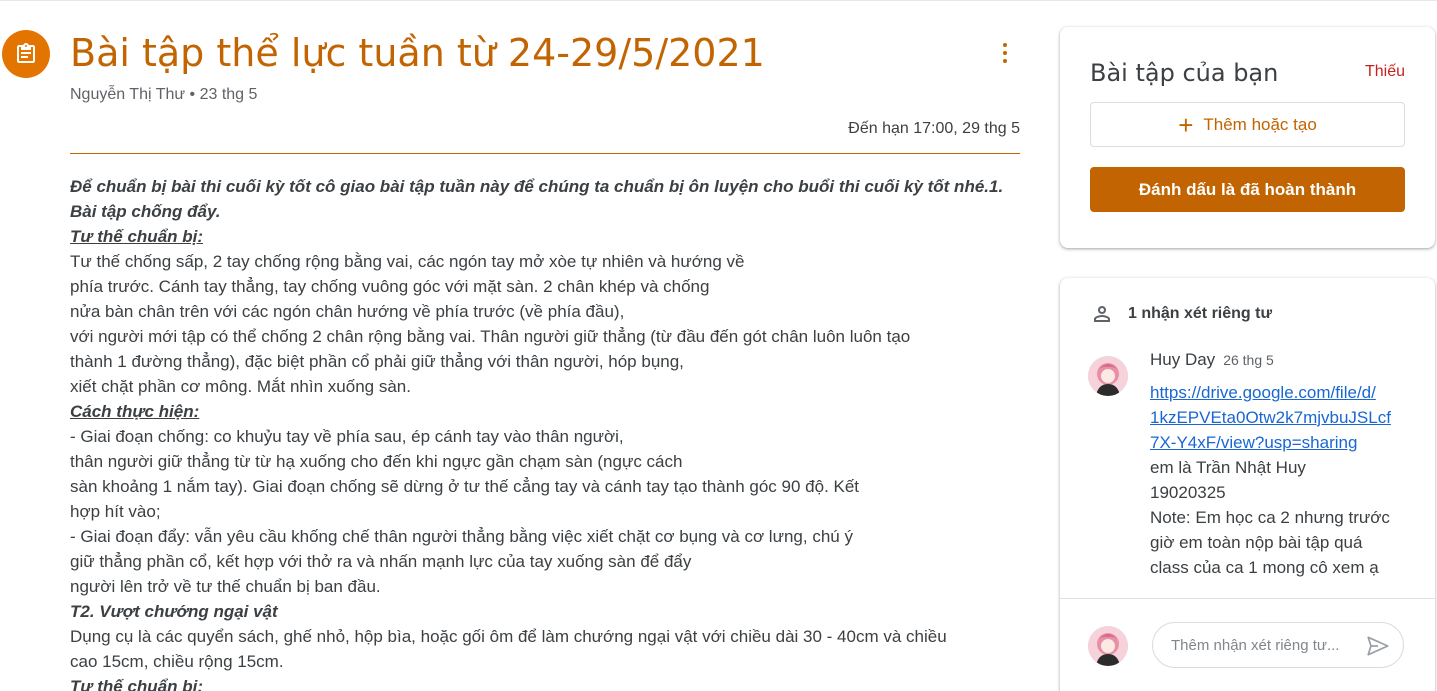  What do you see at coordinates (1384, 71) in the screenshot?
I see `missing-status-badge: Thiếu` at bounding box center [1384, 71].